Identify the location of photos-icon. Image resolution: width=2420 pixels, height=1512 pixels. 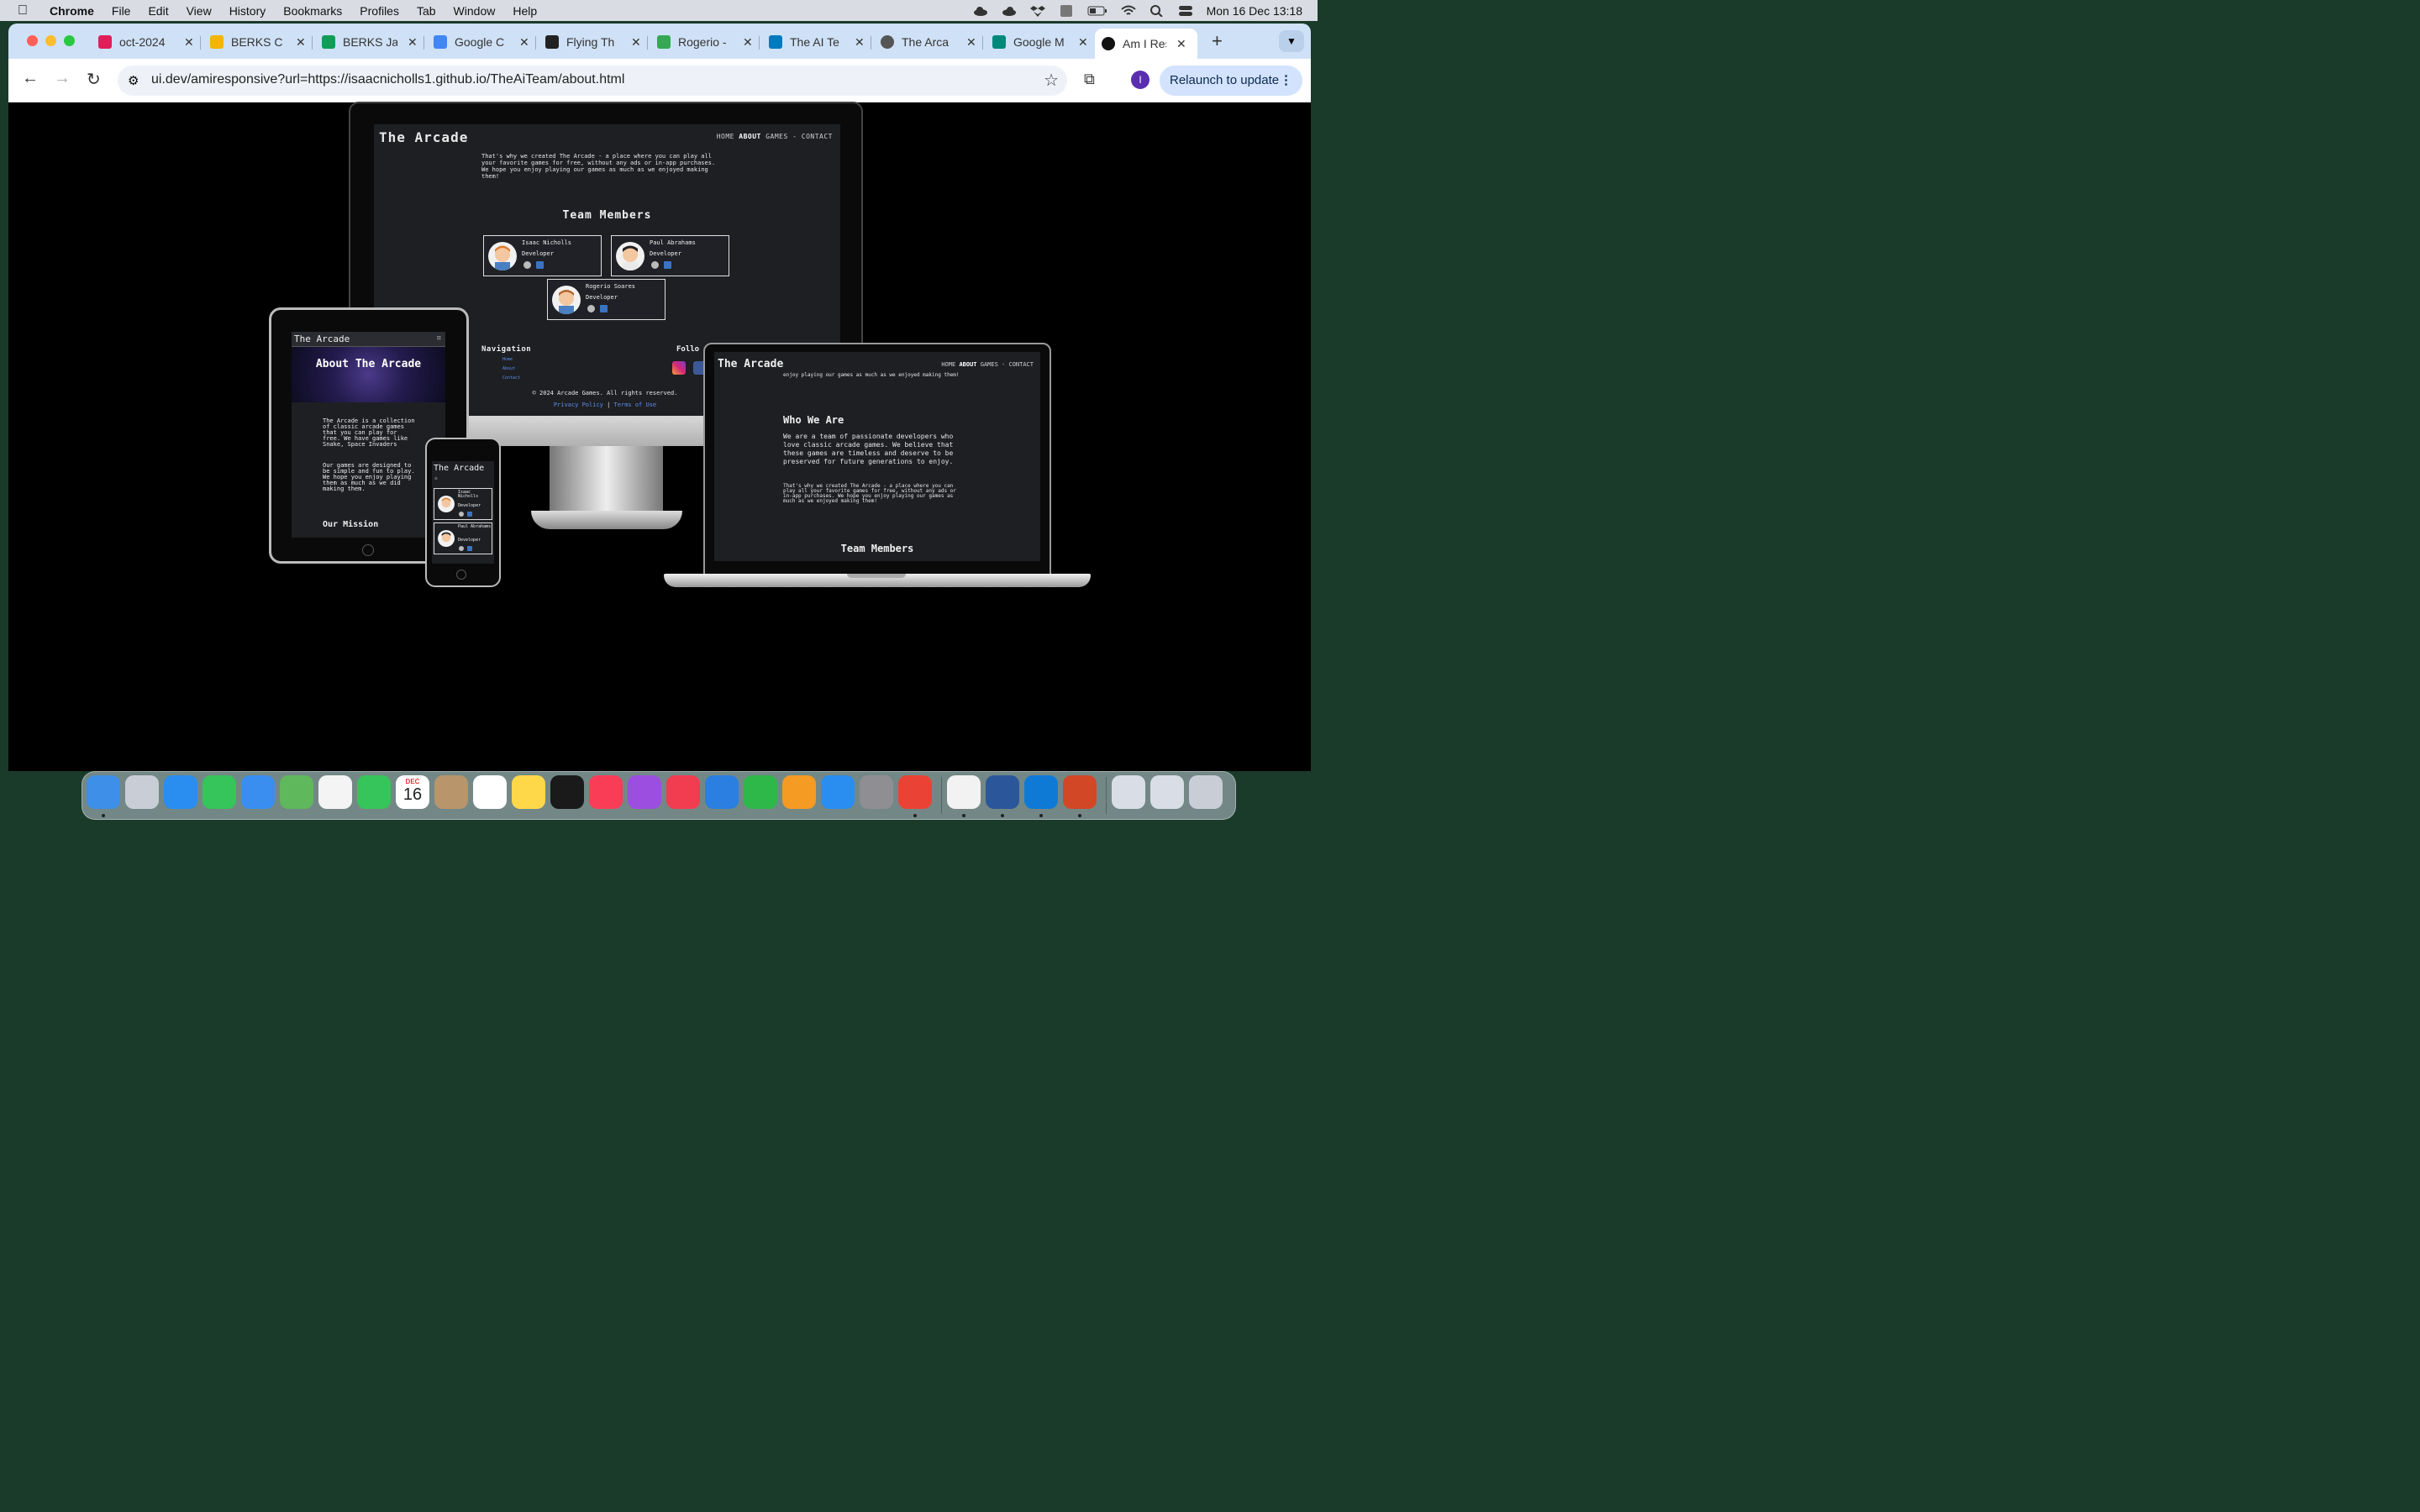
(335, 792).